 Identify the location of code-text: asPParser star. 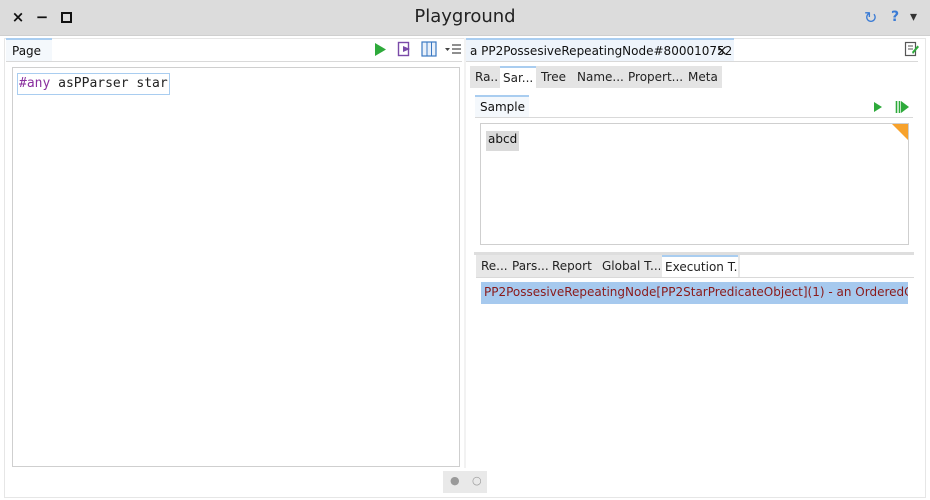
(109, 83).